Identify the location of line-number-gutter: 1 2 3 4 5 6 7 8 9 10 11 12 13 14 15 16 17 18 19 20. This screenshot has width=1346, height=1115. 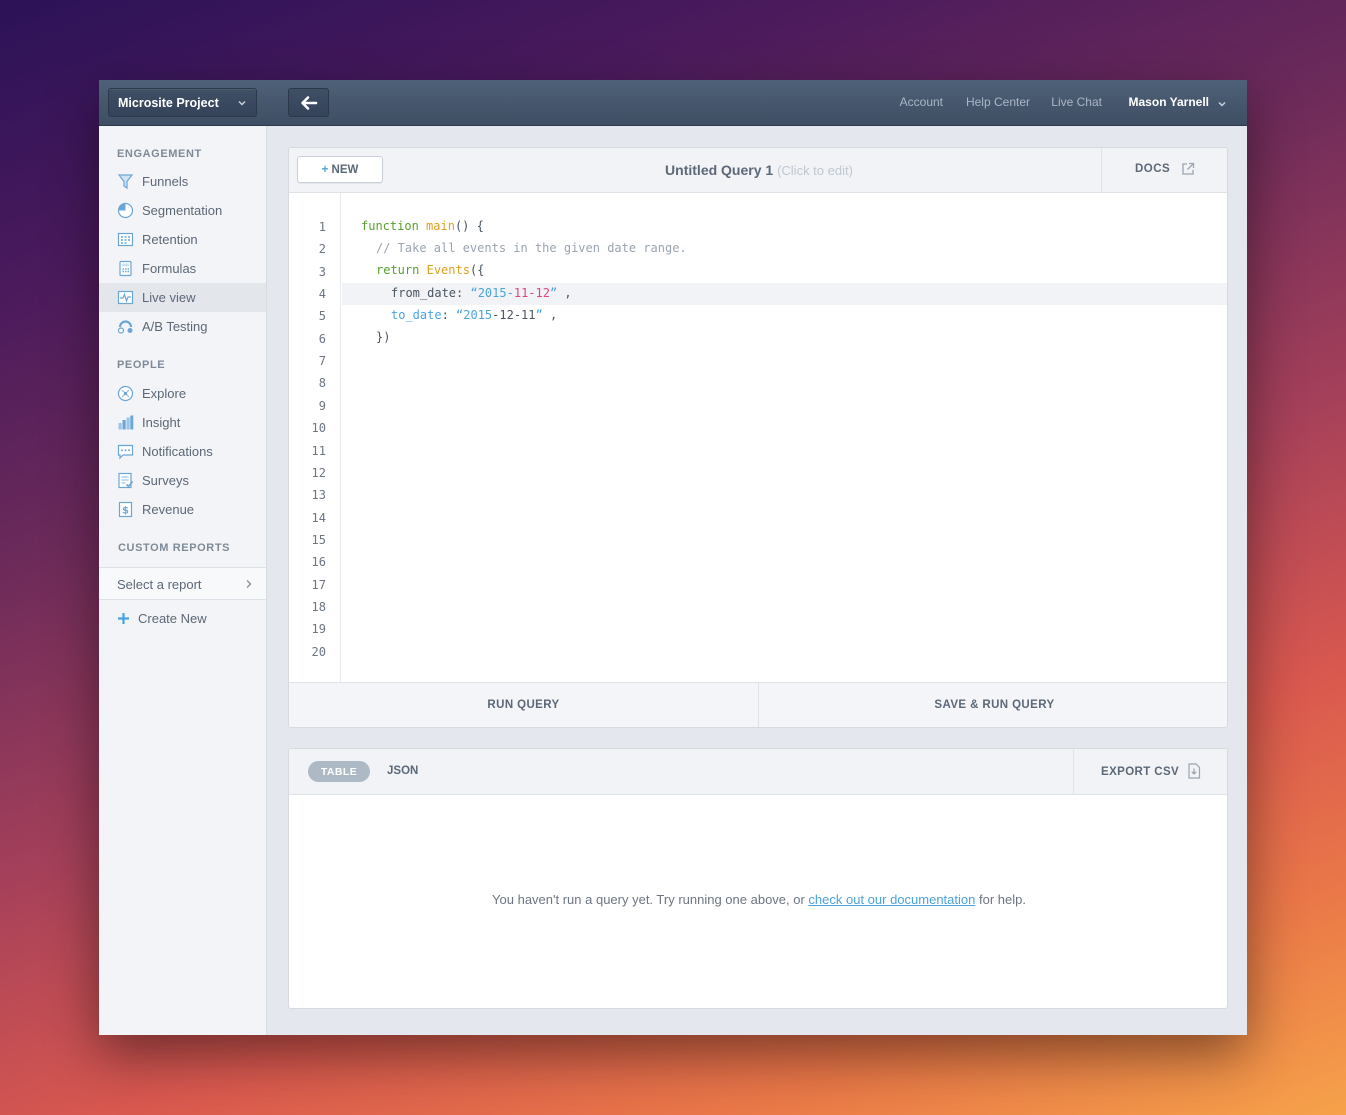
(315, 437).